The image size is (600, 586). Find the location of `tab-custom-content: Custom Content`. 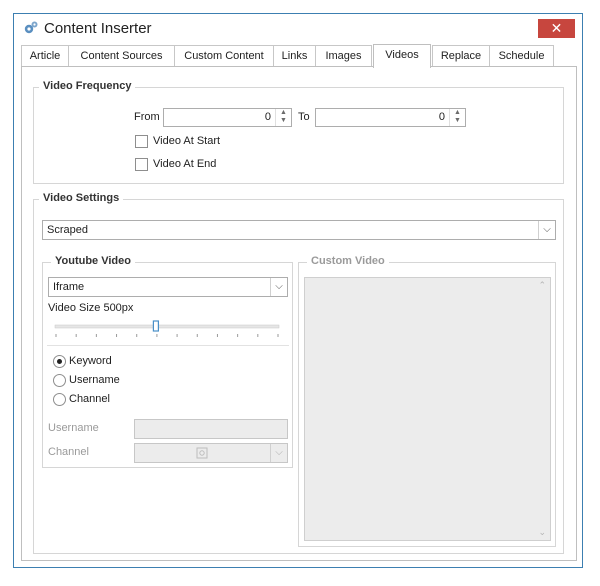

tab-custom-content: Custom Content is located at coordinates (224, 56).